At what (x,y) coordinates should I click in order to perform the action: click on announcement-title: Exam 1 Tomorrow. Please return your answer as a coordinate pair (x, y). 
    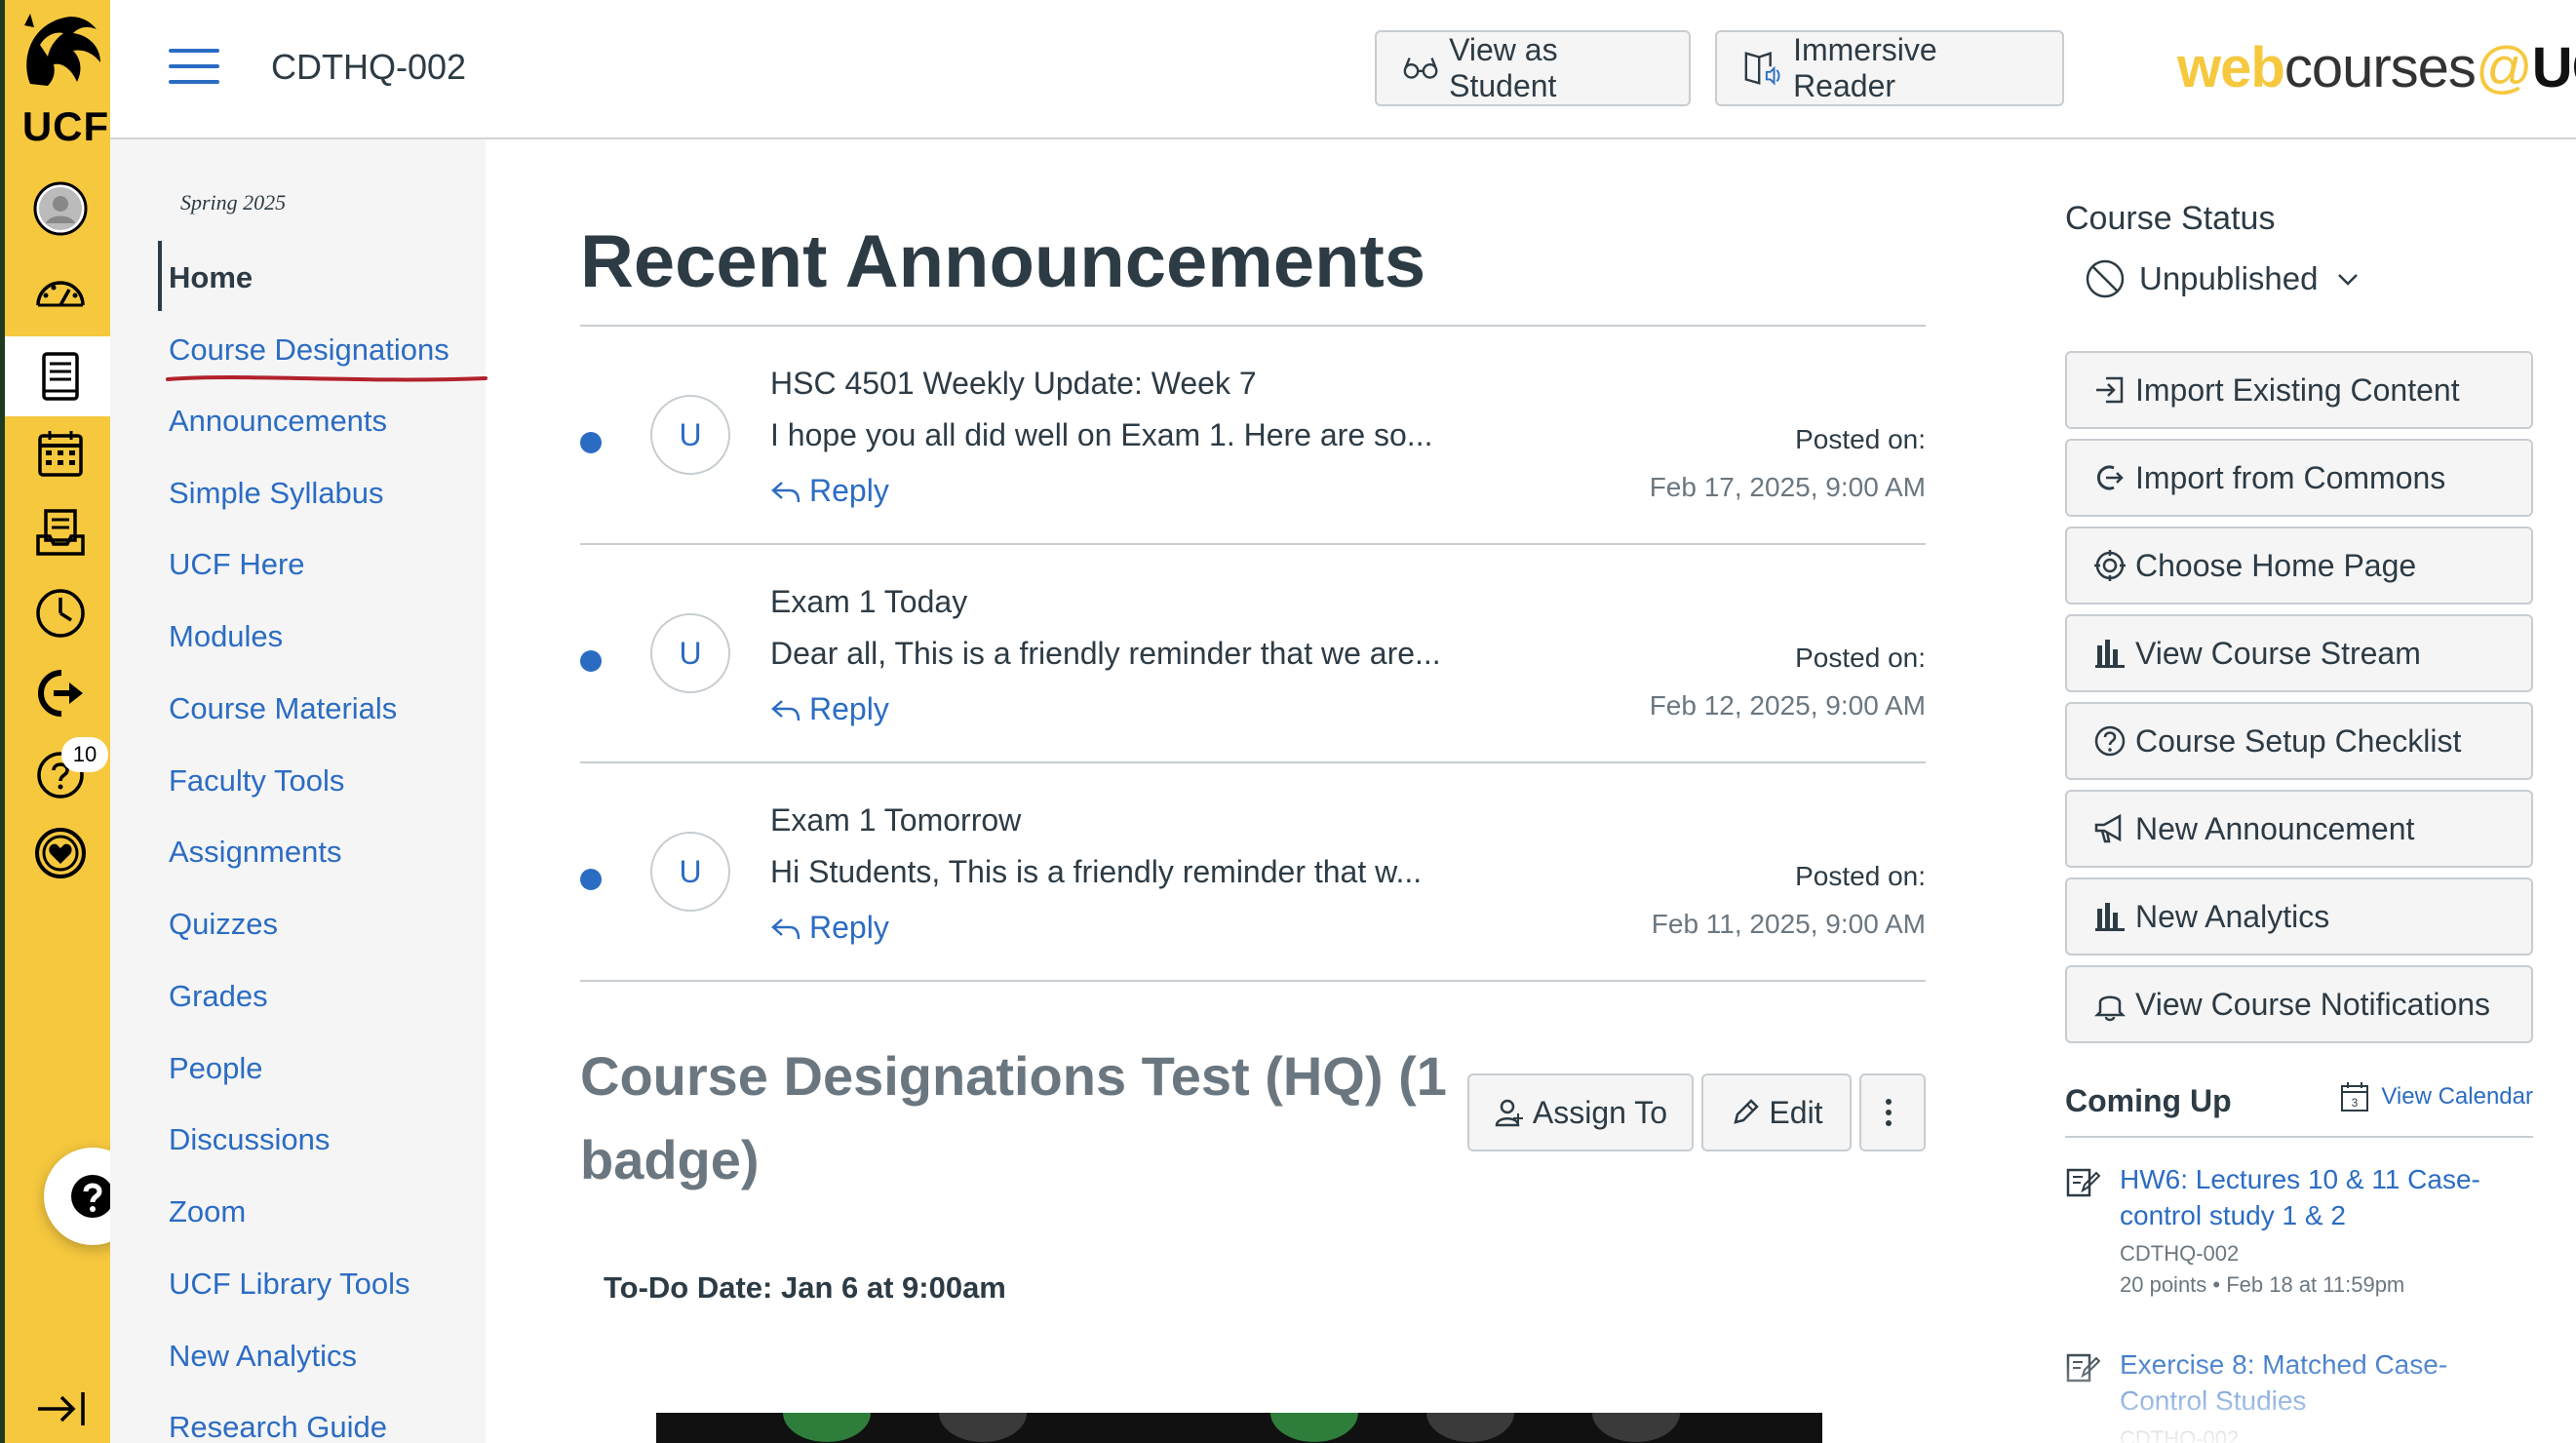
    Looking at the image, I should click on (895, 820).